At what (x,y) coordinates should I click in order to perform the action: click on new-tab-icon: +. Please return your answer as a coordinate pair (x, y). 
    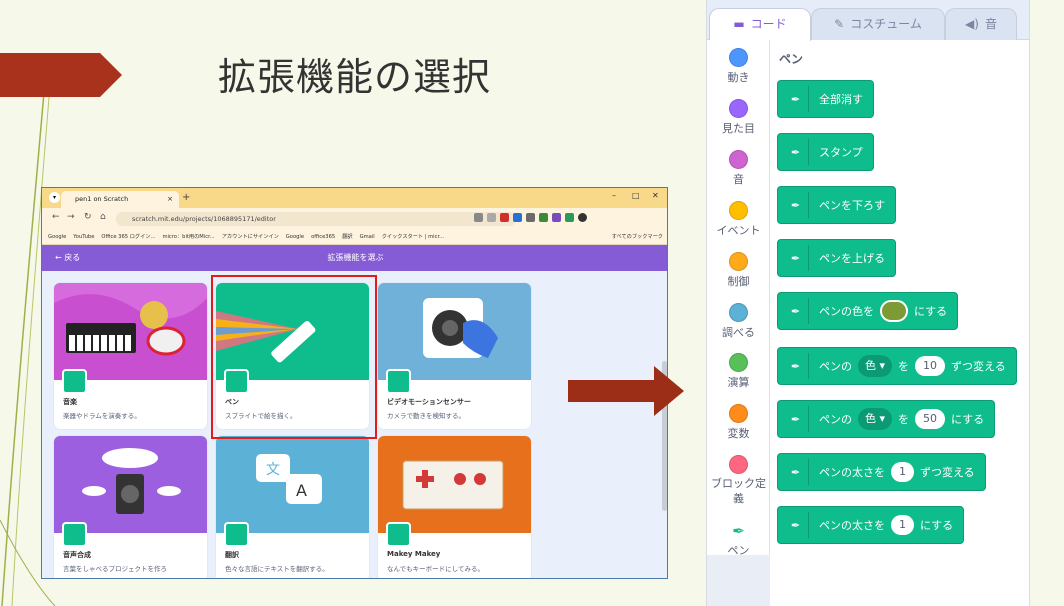
    Looking at the image, I should click on (186, 198).